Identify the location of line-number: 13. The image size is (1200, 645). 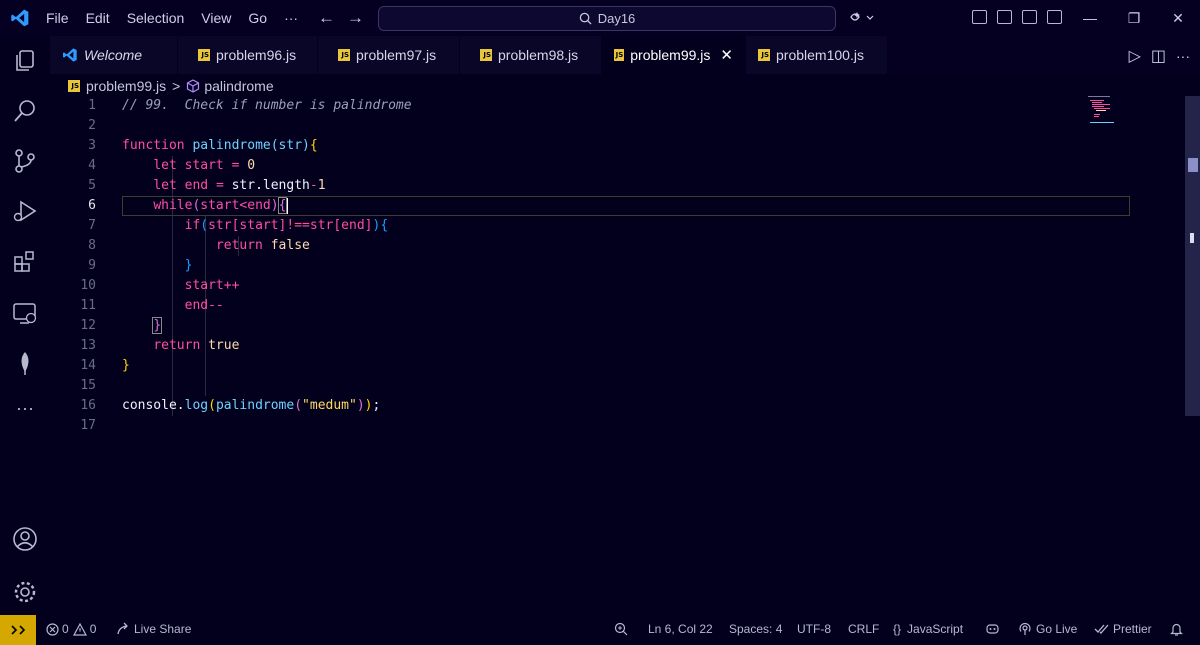
(88, 345).